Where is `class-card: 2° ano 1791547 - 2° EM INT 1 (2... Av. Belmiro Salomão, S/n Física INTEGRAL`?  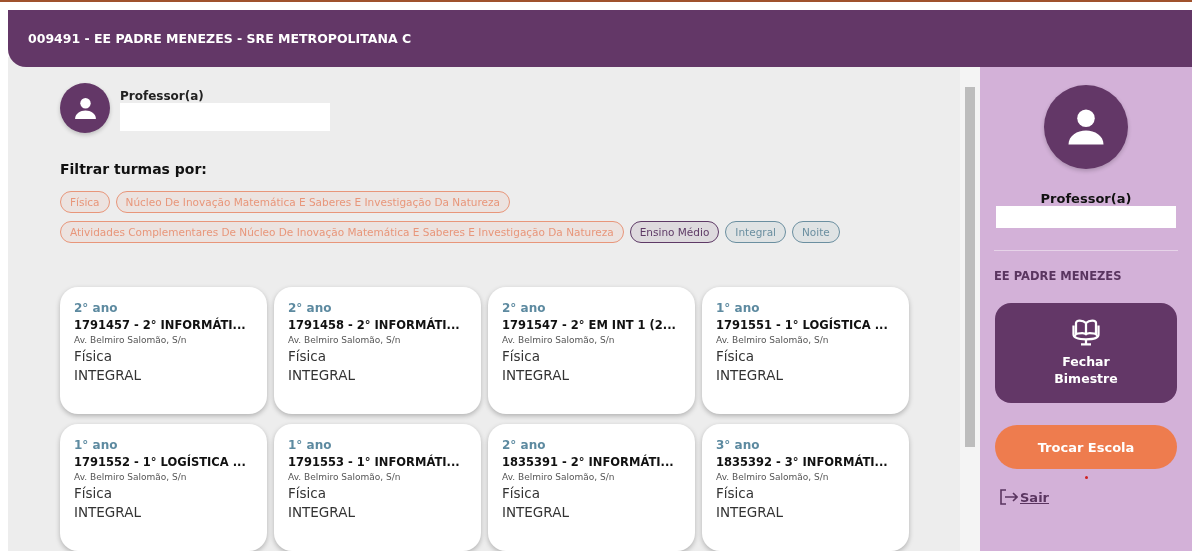 class-card: 2° ano 1791547 - 2° EM INT 1 (2... Av. Belmiro Salomão, S/n Física INTEGRAL is located at coordinates (591, 350).